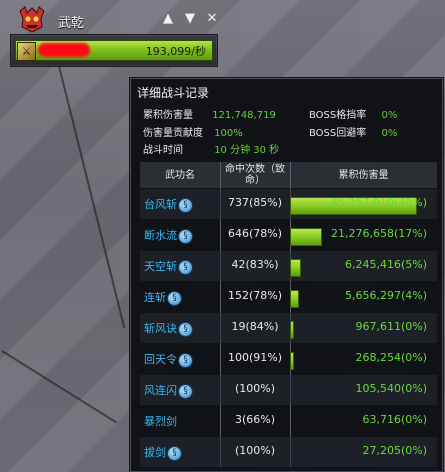 Image resolution: width=445 pixels, height=472 pixels. I want to click on damage-value: 5,656,297(4%), so click(385, 295).